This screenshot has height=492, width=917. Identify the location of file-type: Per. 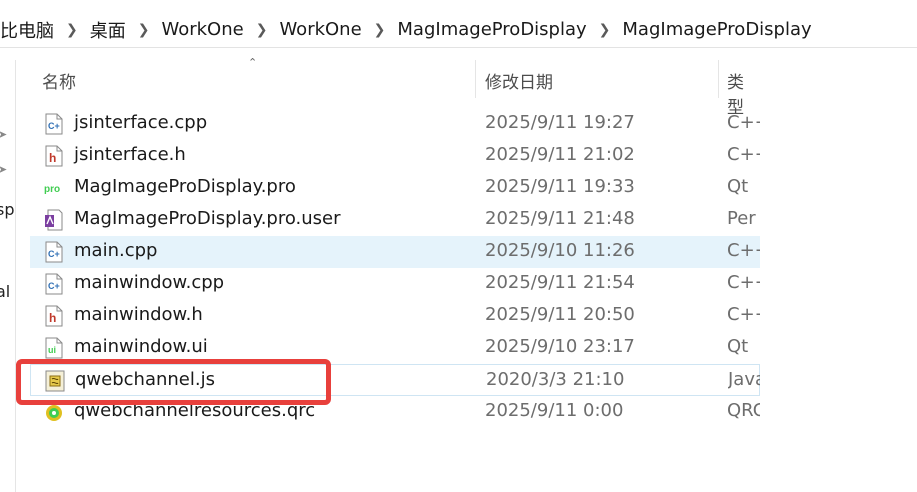
(741, 218).